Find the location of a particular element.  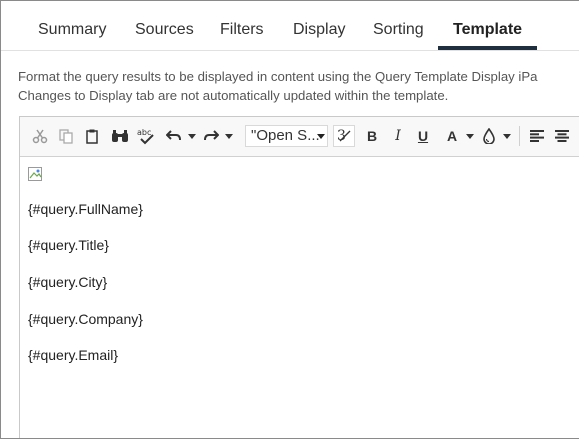

undo-icon is located at coordinates (174, 136).